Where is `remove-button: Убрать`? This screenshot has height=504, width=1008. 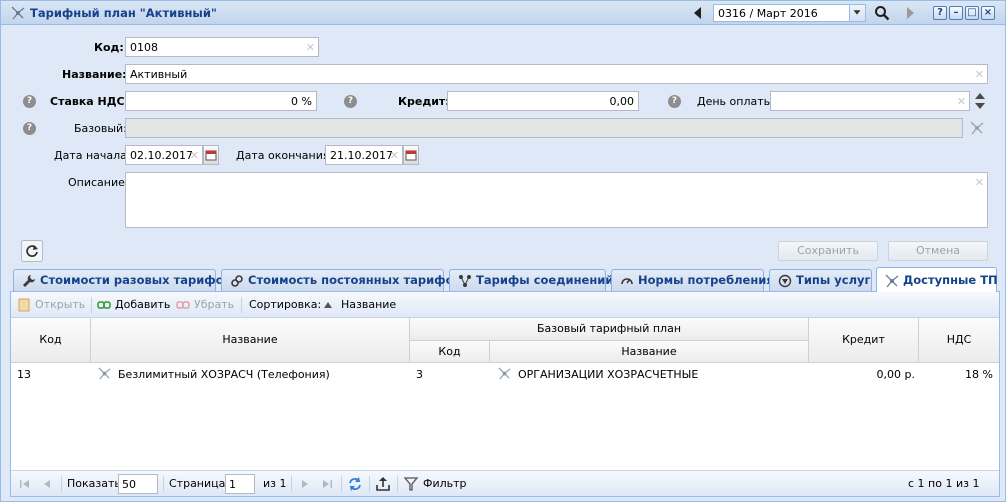
remove-button: Убрать is located at coordinates (214, 304).